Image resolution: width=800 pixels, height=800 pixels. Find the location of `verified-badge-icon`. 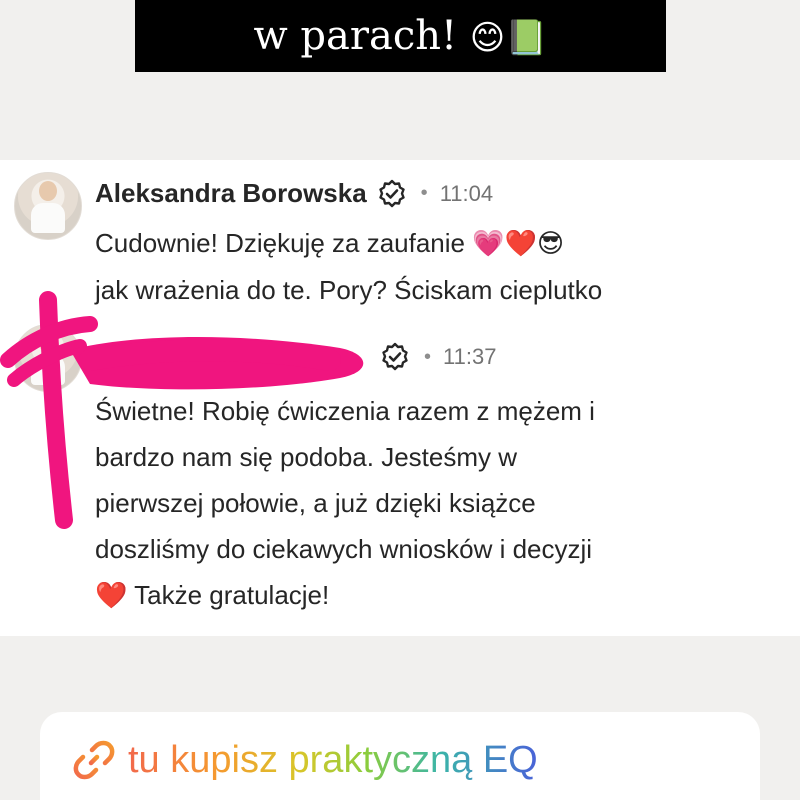

verified-badge-icon is located at coordinates (392, 194).